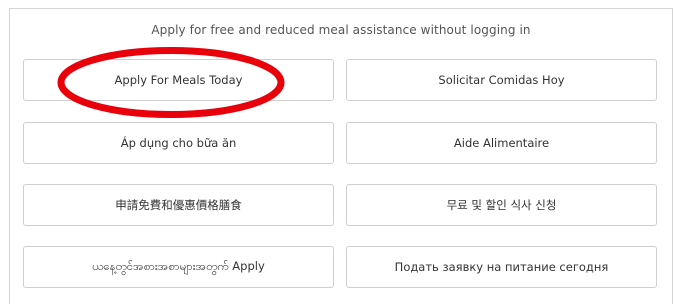 The image size is (673, 304). I want to click on aide-alimentaire-button: Aide Alimentaire, so click(501, 143).